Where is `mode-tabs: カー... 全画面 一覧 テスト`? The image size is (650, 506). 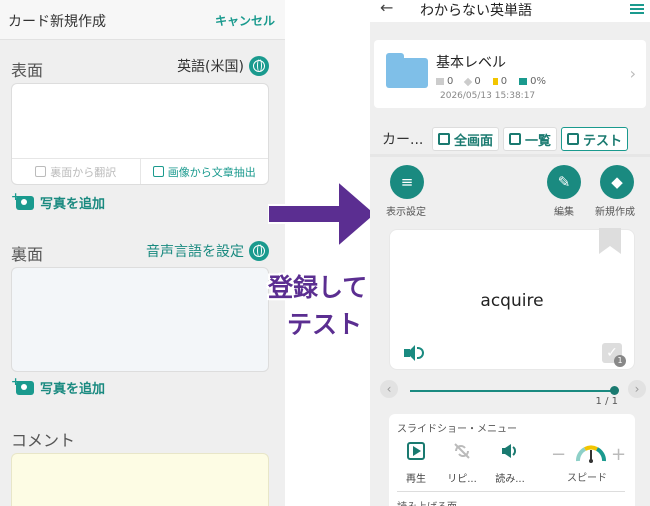
mode-tabs: カー... 全画面 一覧 テスト is located at coordinates (510, 139).